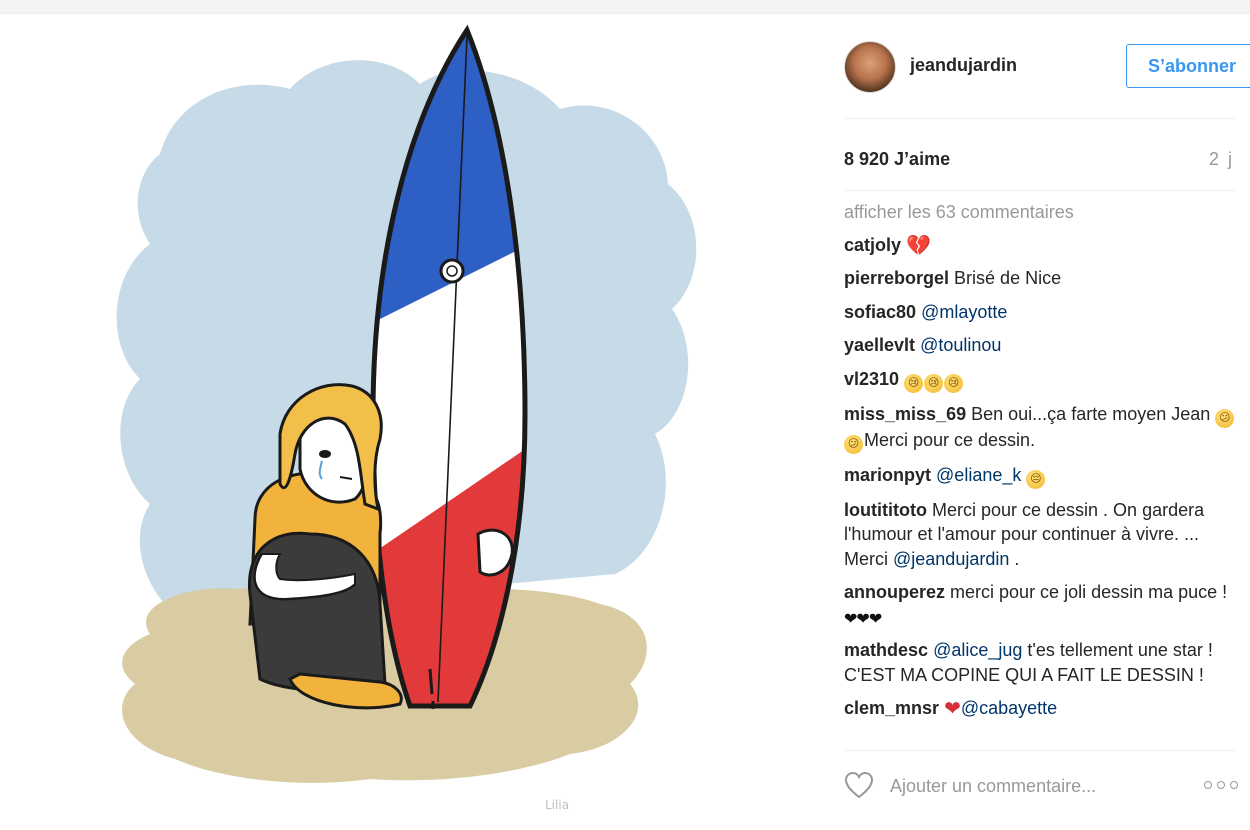  Describe the element at coordinates (1008, 278) in the screenshot. I see `comment-text: Brisé de Nice` at that location.